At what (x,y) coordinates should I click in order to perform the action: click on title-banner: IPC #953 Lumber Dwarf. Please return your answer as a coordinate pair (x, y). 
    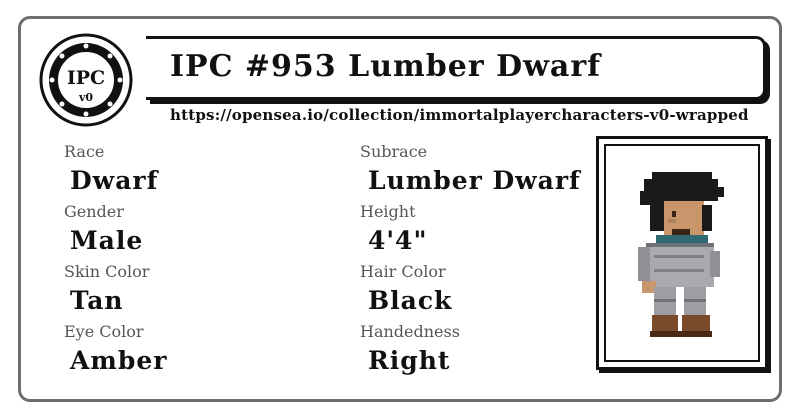
    Looking at the image, I should click on (456, 68).